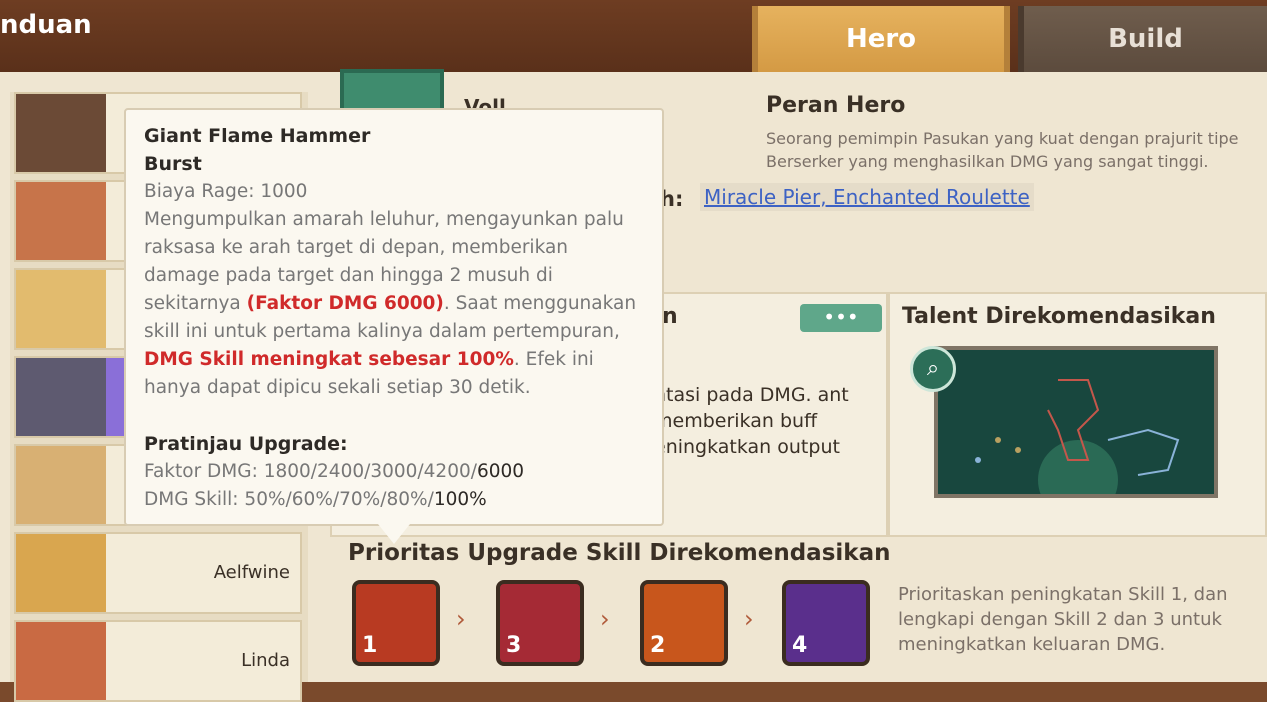 The width and height of the screenshot is (1267, 702). I want to click on tab-hero: Hero, so click(881, 39).